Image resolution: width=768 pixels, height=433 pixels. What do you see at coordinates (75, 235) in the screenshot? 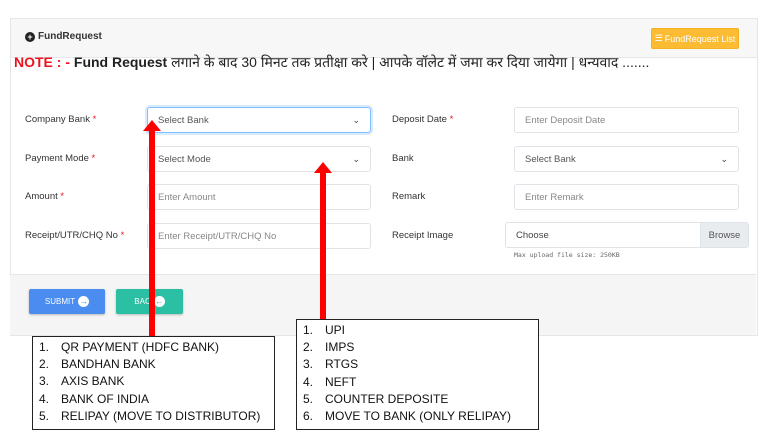
I see `receipt-no-label: Receipt/UTR/CHQ No *` at bounding box center [75, 235].